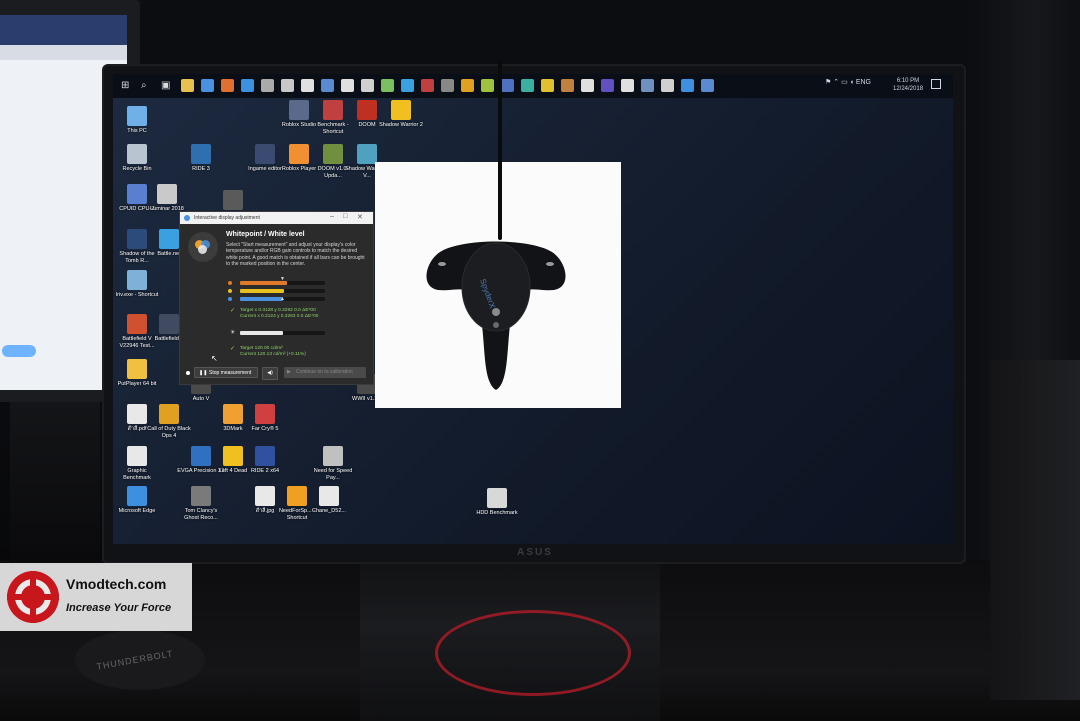  Describe the element at coordinates (282, 299) in the screenshot. I see `center-marker-icon: ▲` at that location.